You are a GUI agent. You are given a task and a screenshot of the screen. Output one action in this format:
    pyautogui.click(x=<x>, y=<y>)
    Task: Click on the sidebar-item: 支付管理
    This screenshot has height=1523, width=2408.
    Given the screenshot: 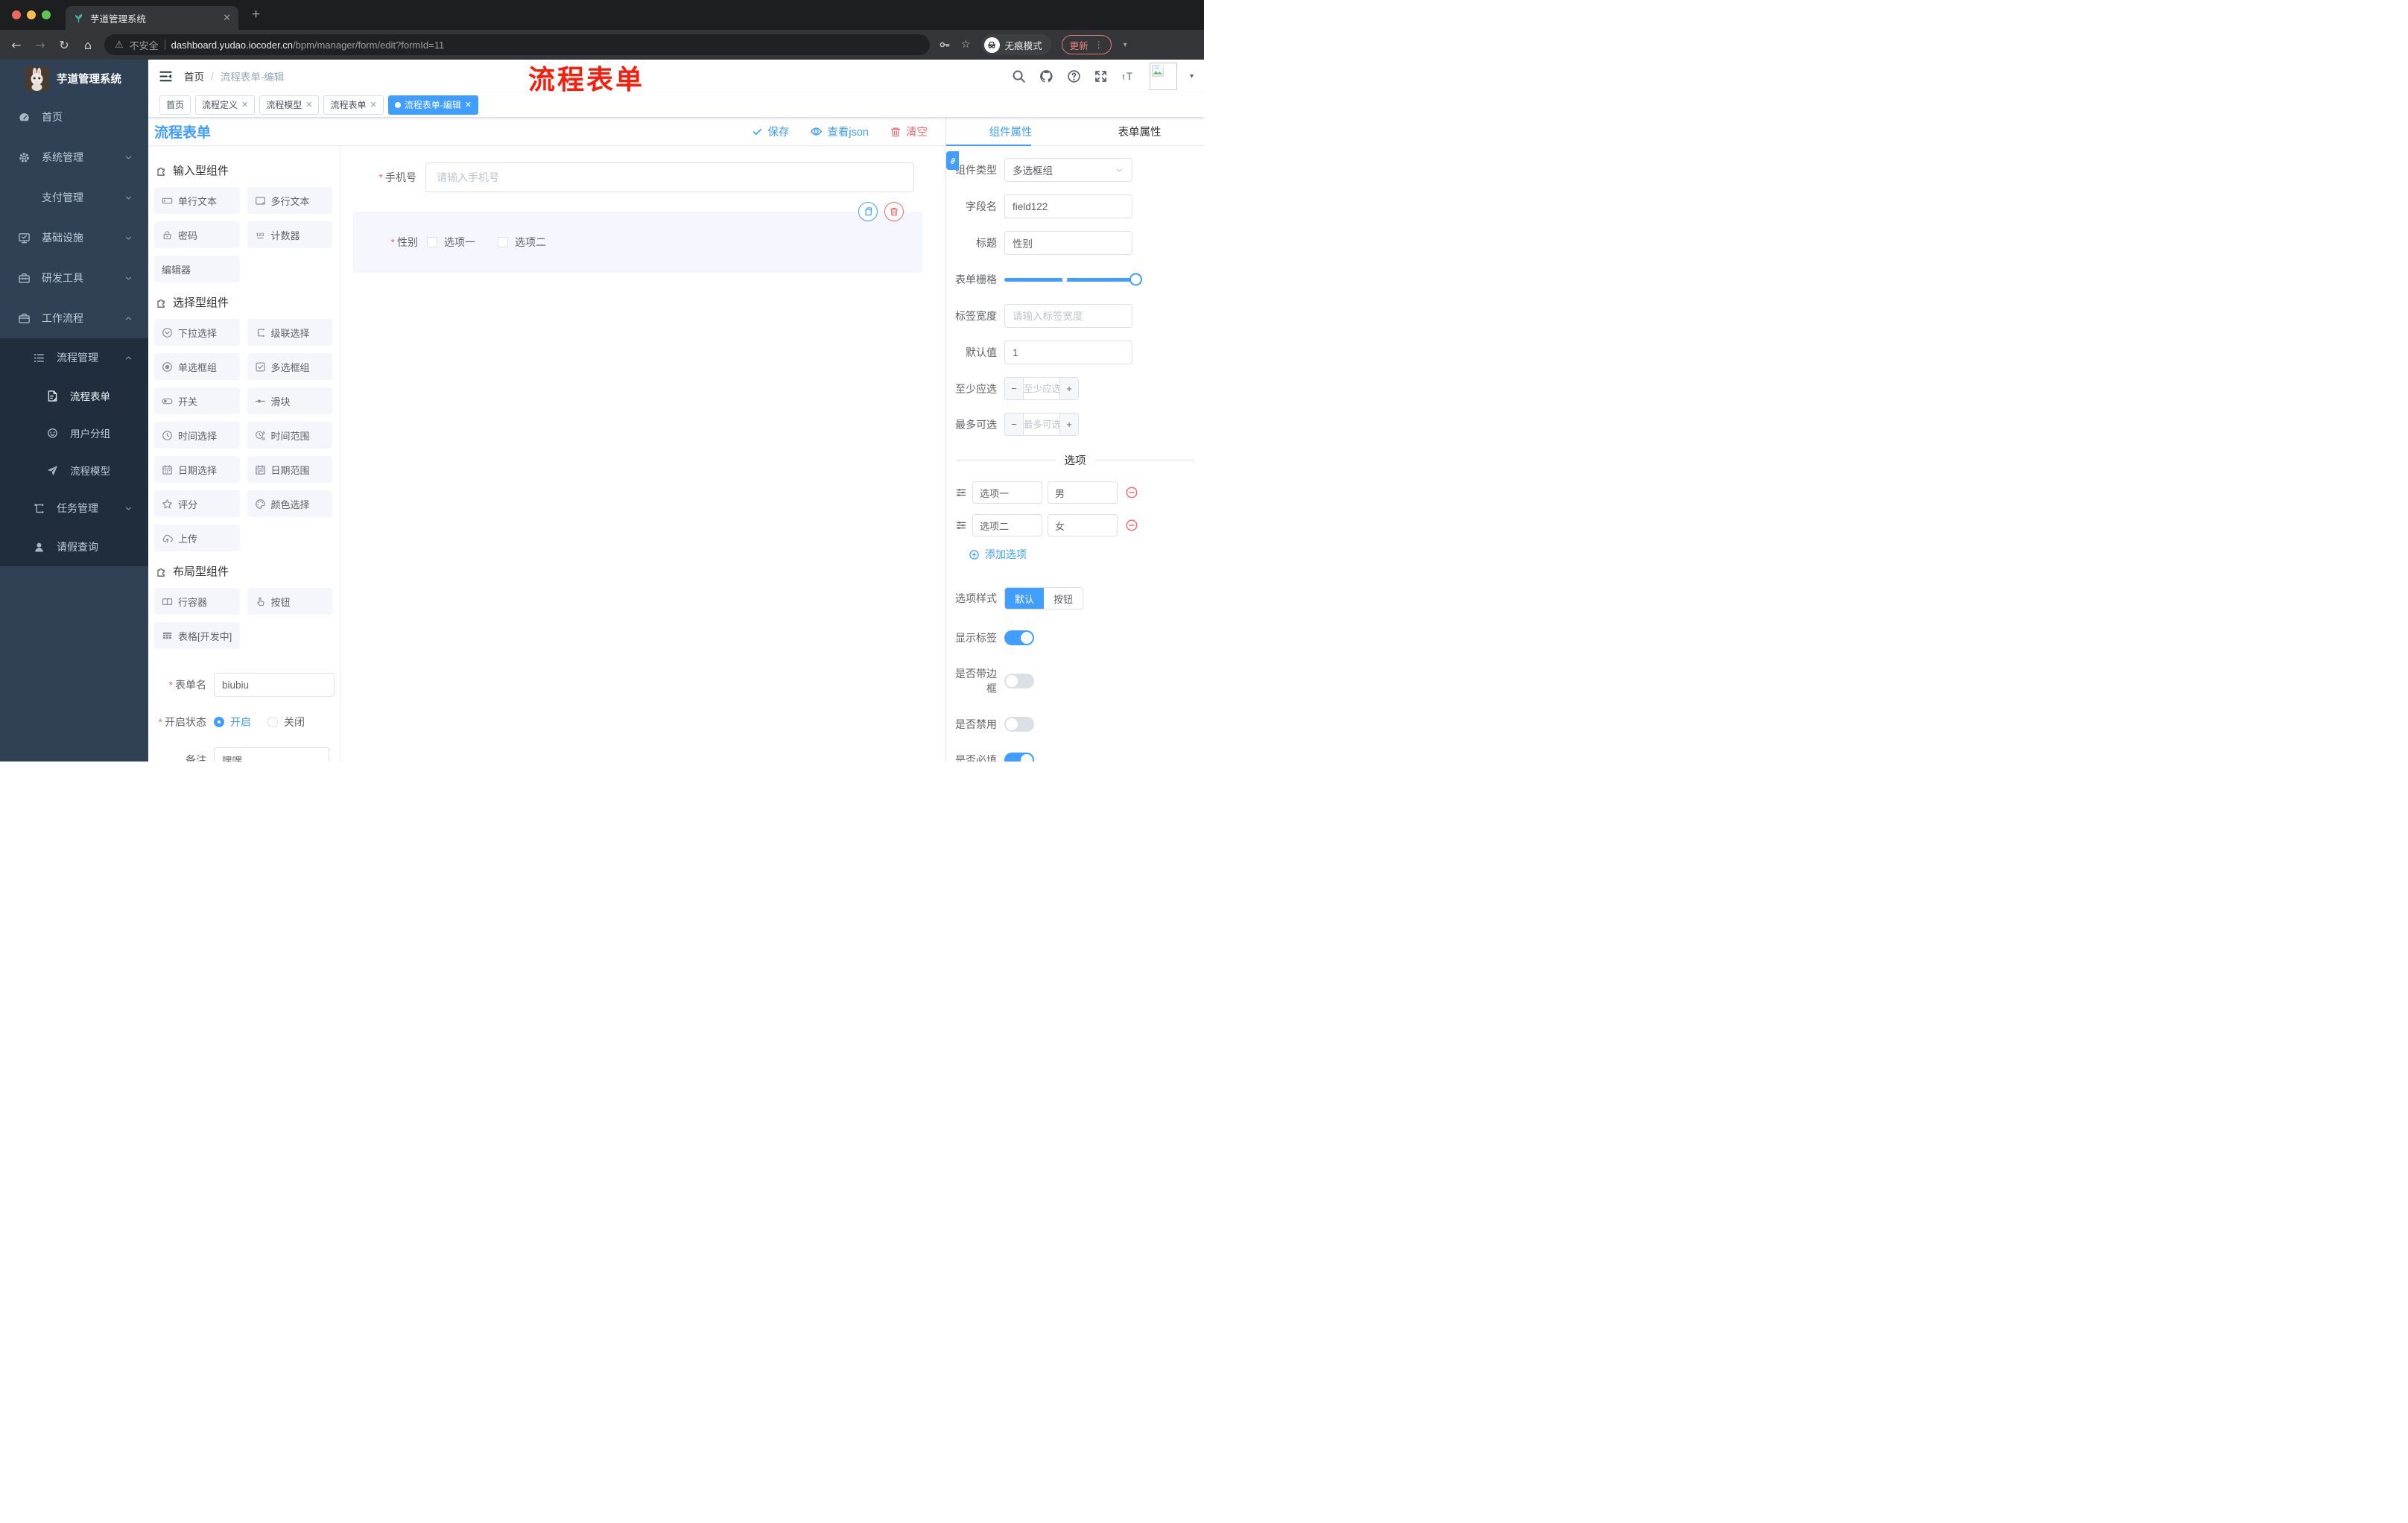 What is the action you would take?
    pyautogui.click(x=74, y=197)
    